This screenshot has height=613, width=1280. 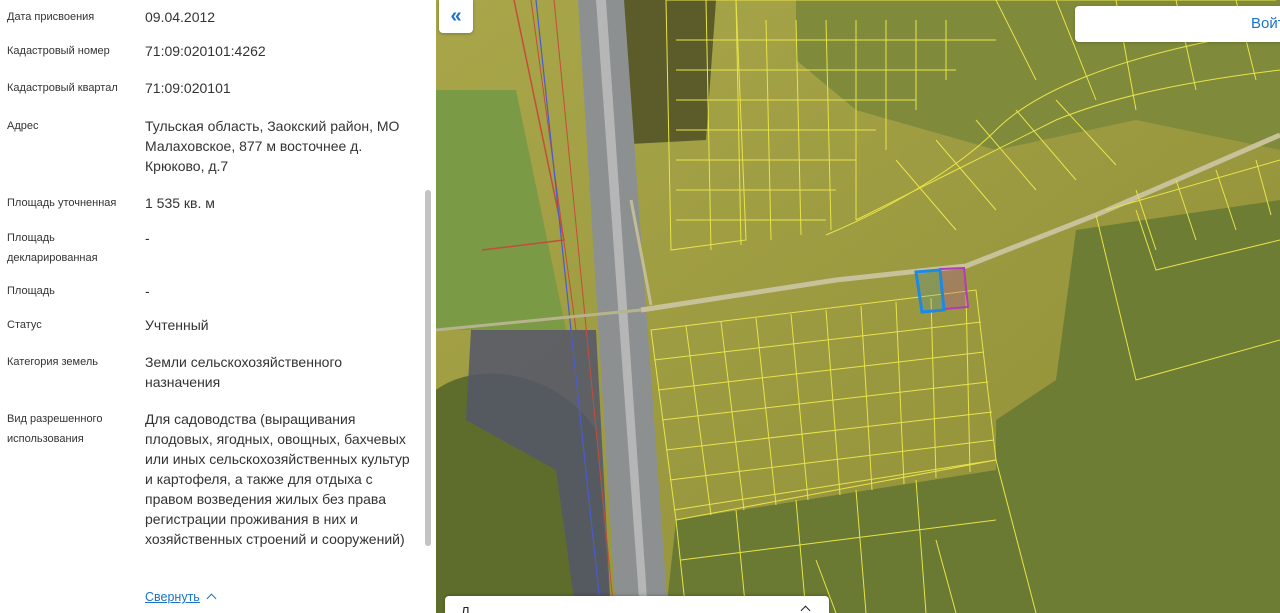 What do you see at coordinates (1177, 24) in the screenshot?
I see `login-button: Войти` at bounding box center [1177, 24].